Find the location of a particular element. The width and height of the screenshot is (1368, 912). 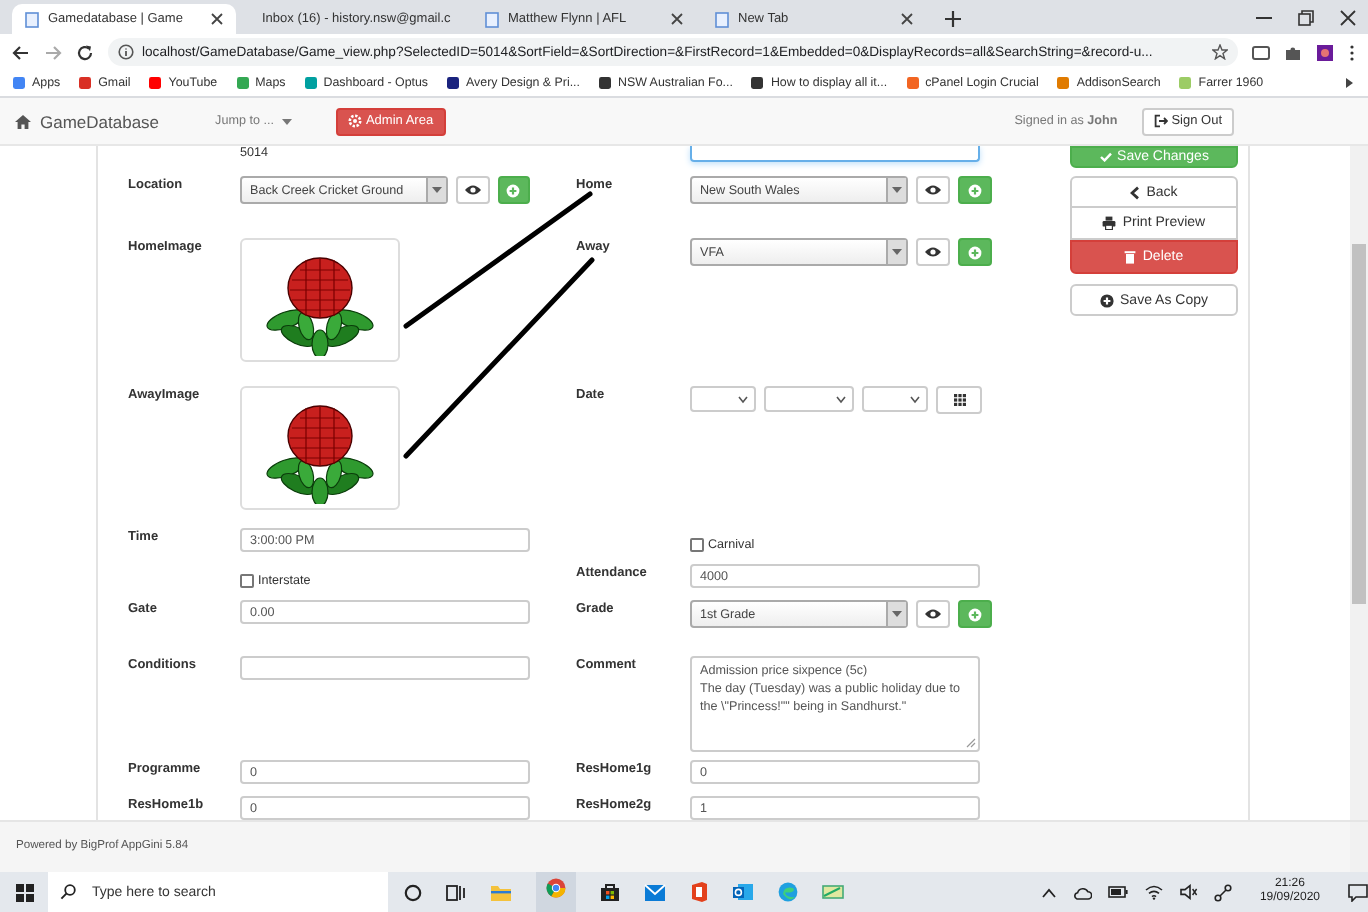

trash-icon is located at coordinates (1130, 257).